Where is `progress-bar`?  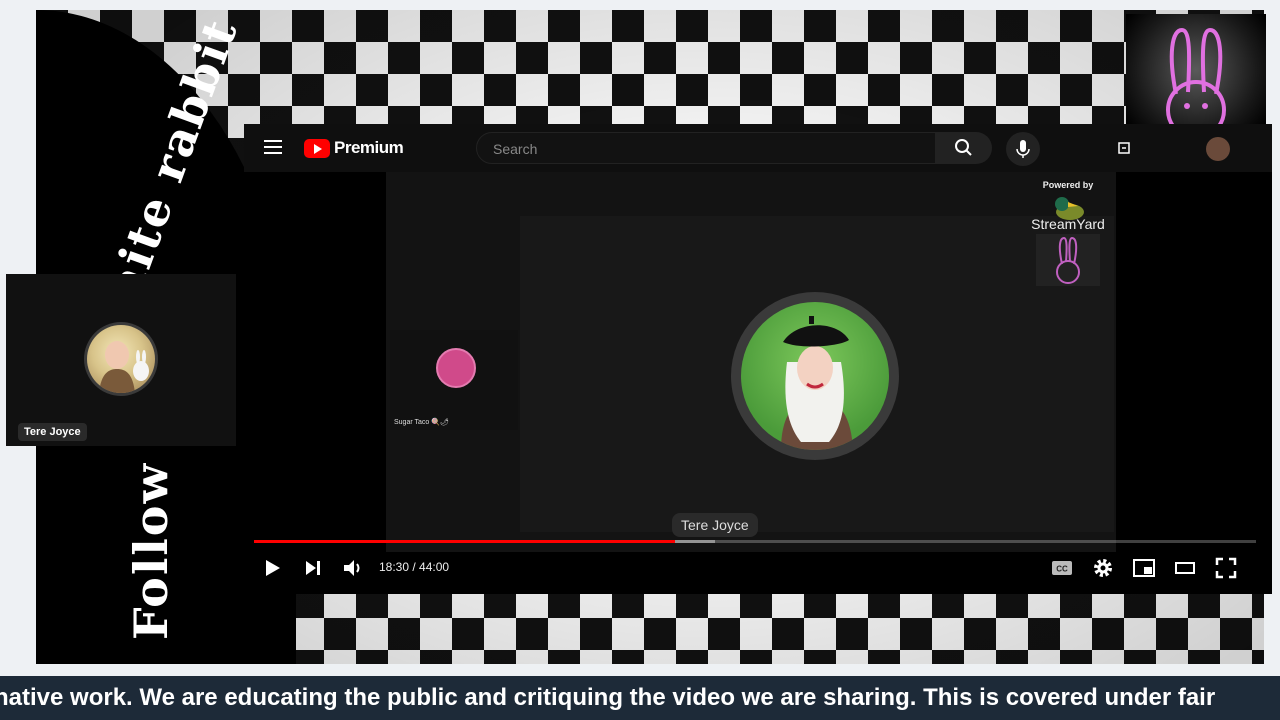
progress-bar is located at coordinates (755, 541).